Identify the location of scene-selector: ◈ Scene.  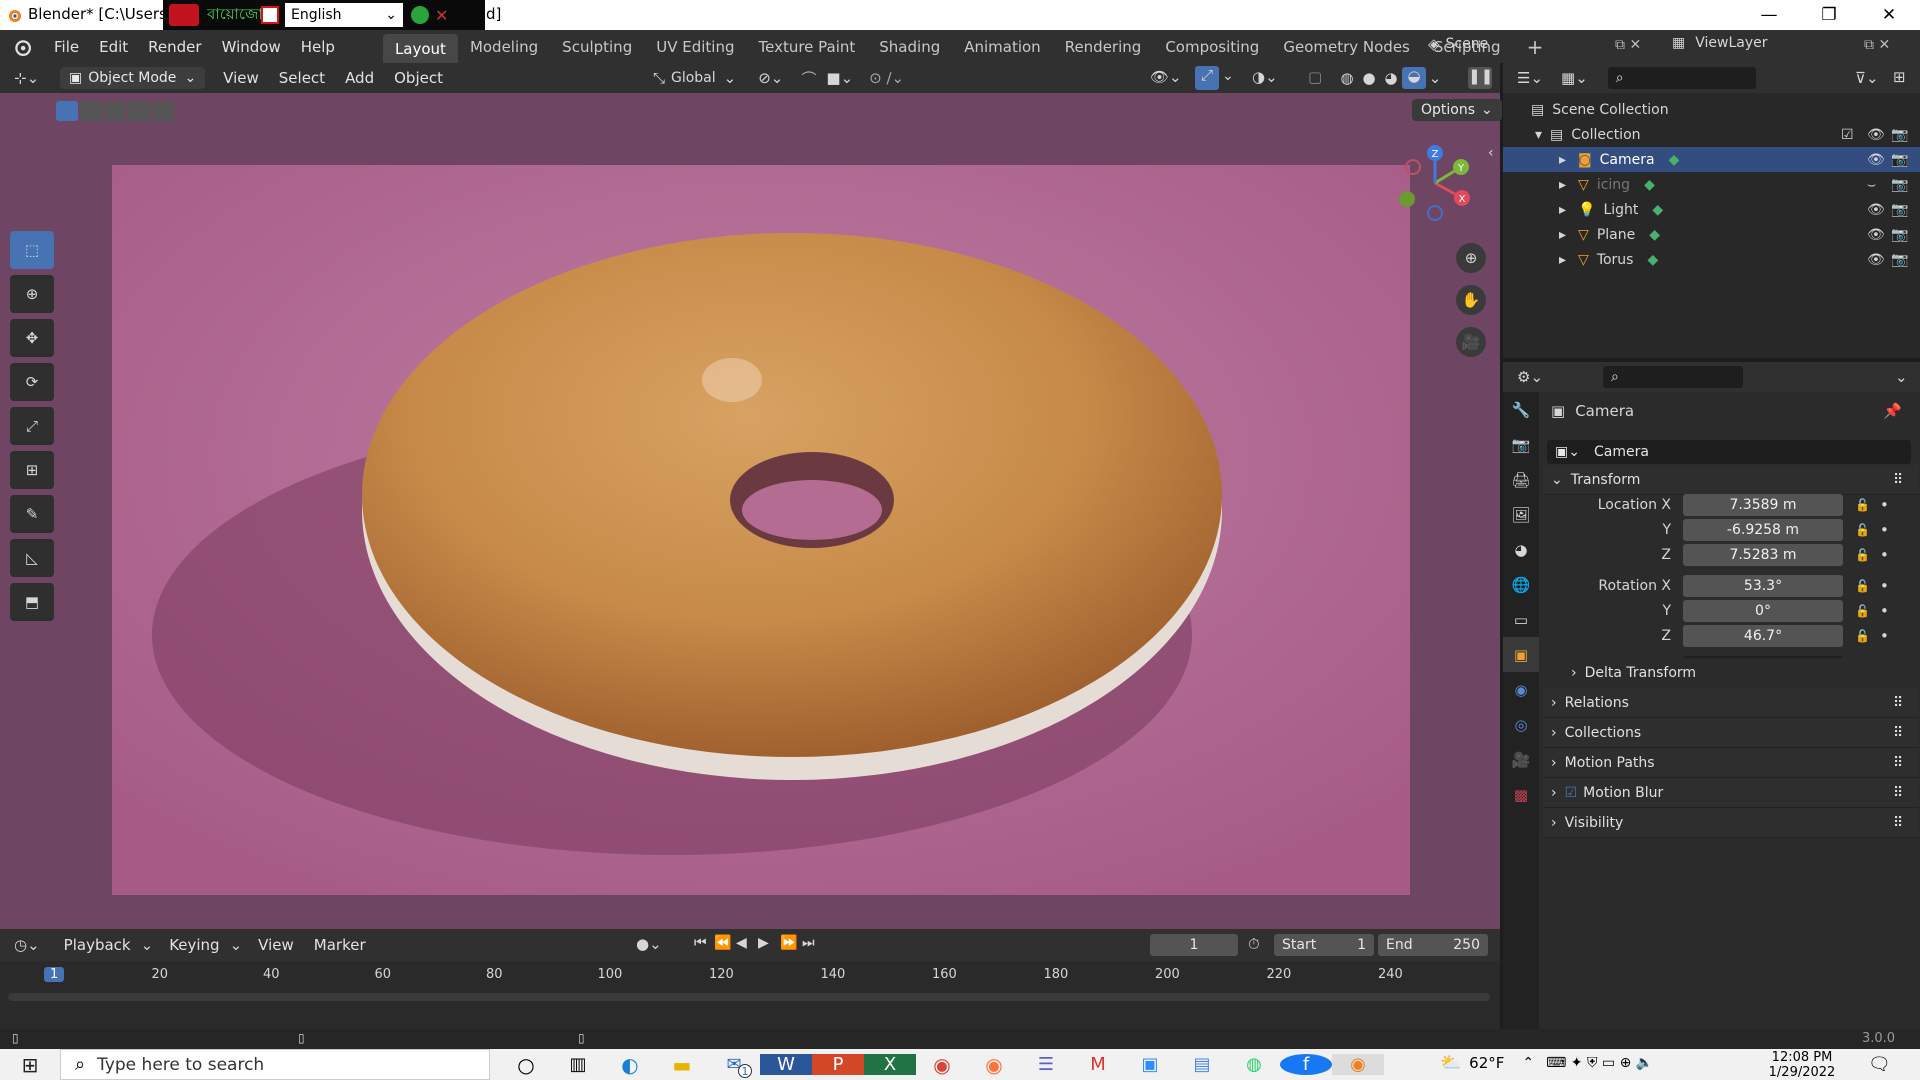
(1458, 44).